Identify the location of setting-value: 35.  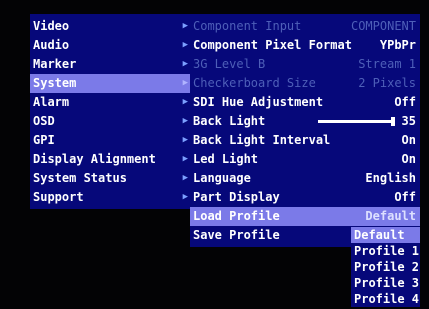
(408, 121).